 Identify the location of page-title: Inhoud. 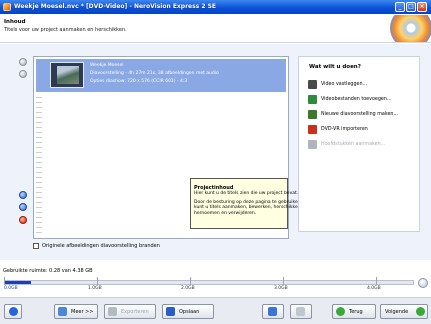
(15, 22).